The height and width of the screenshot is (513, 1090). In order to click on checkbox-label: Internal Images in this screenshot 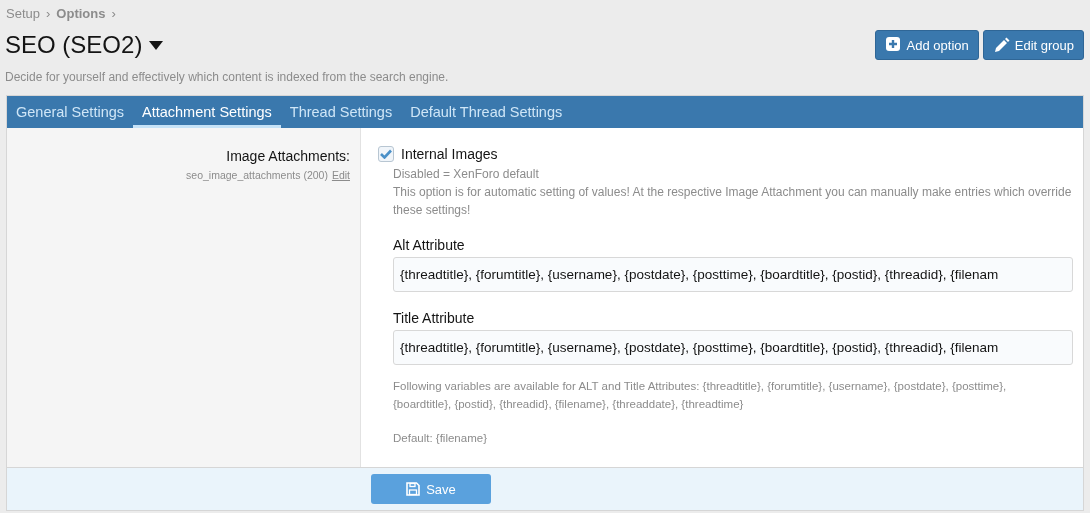, I will do `click(449, 154)`.